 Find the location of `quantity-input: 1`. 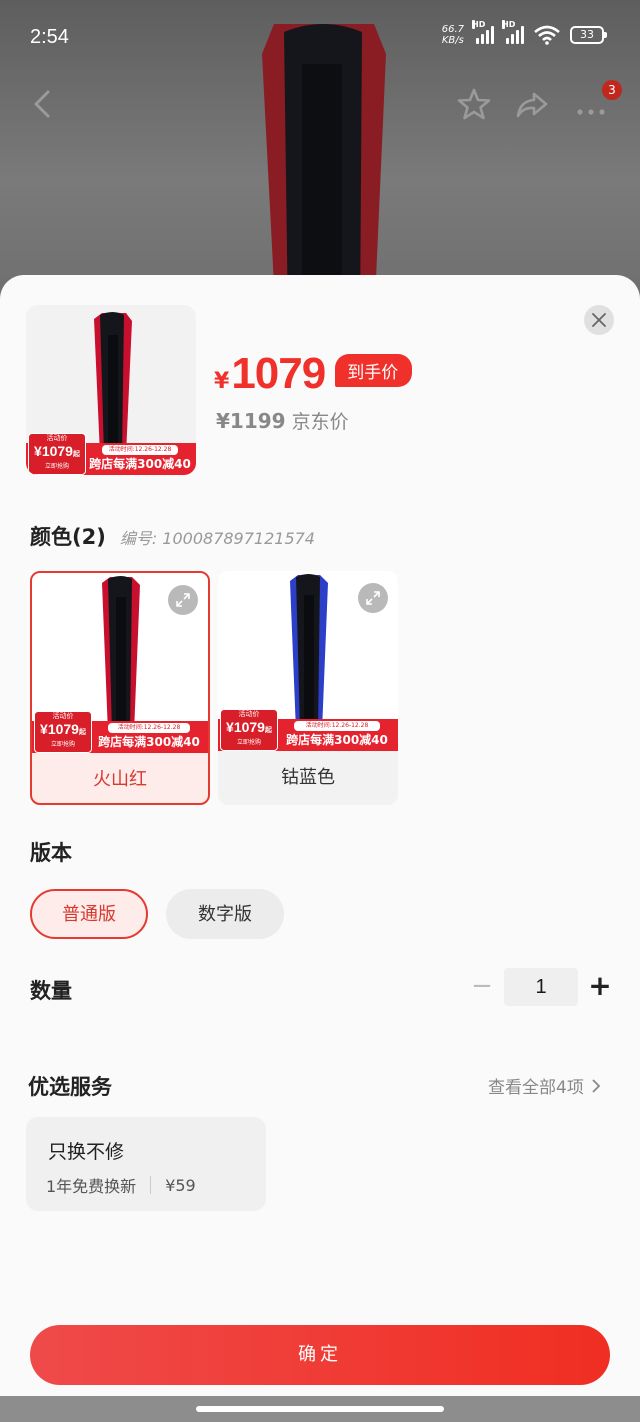

quantity-input: 1 is located at coordinates (541, 987).